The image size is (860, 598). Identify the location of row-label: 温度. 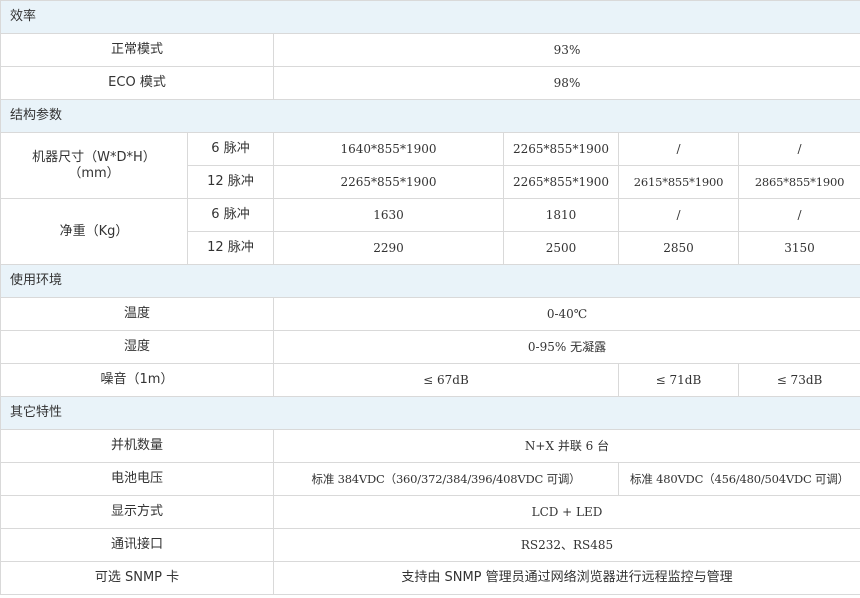
(137, 314).